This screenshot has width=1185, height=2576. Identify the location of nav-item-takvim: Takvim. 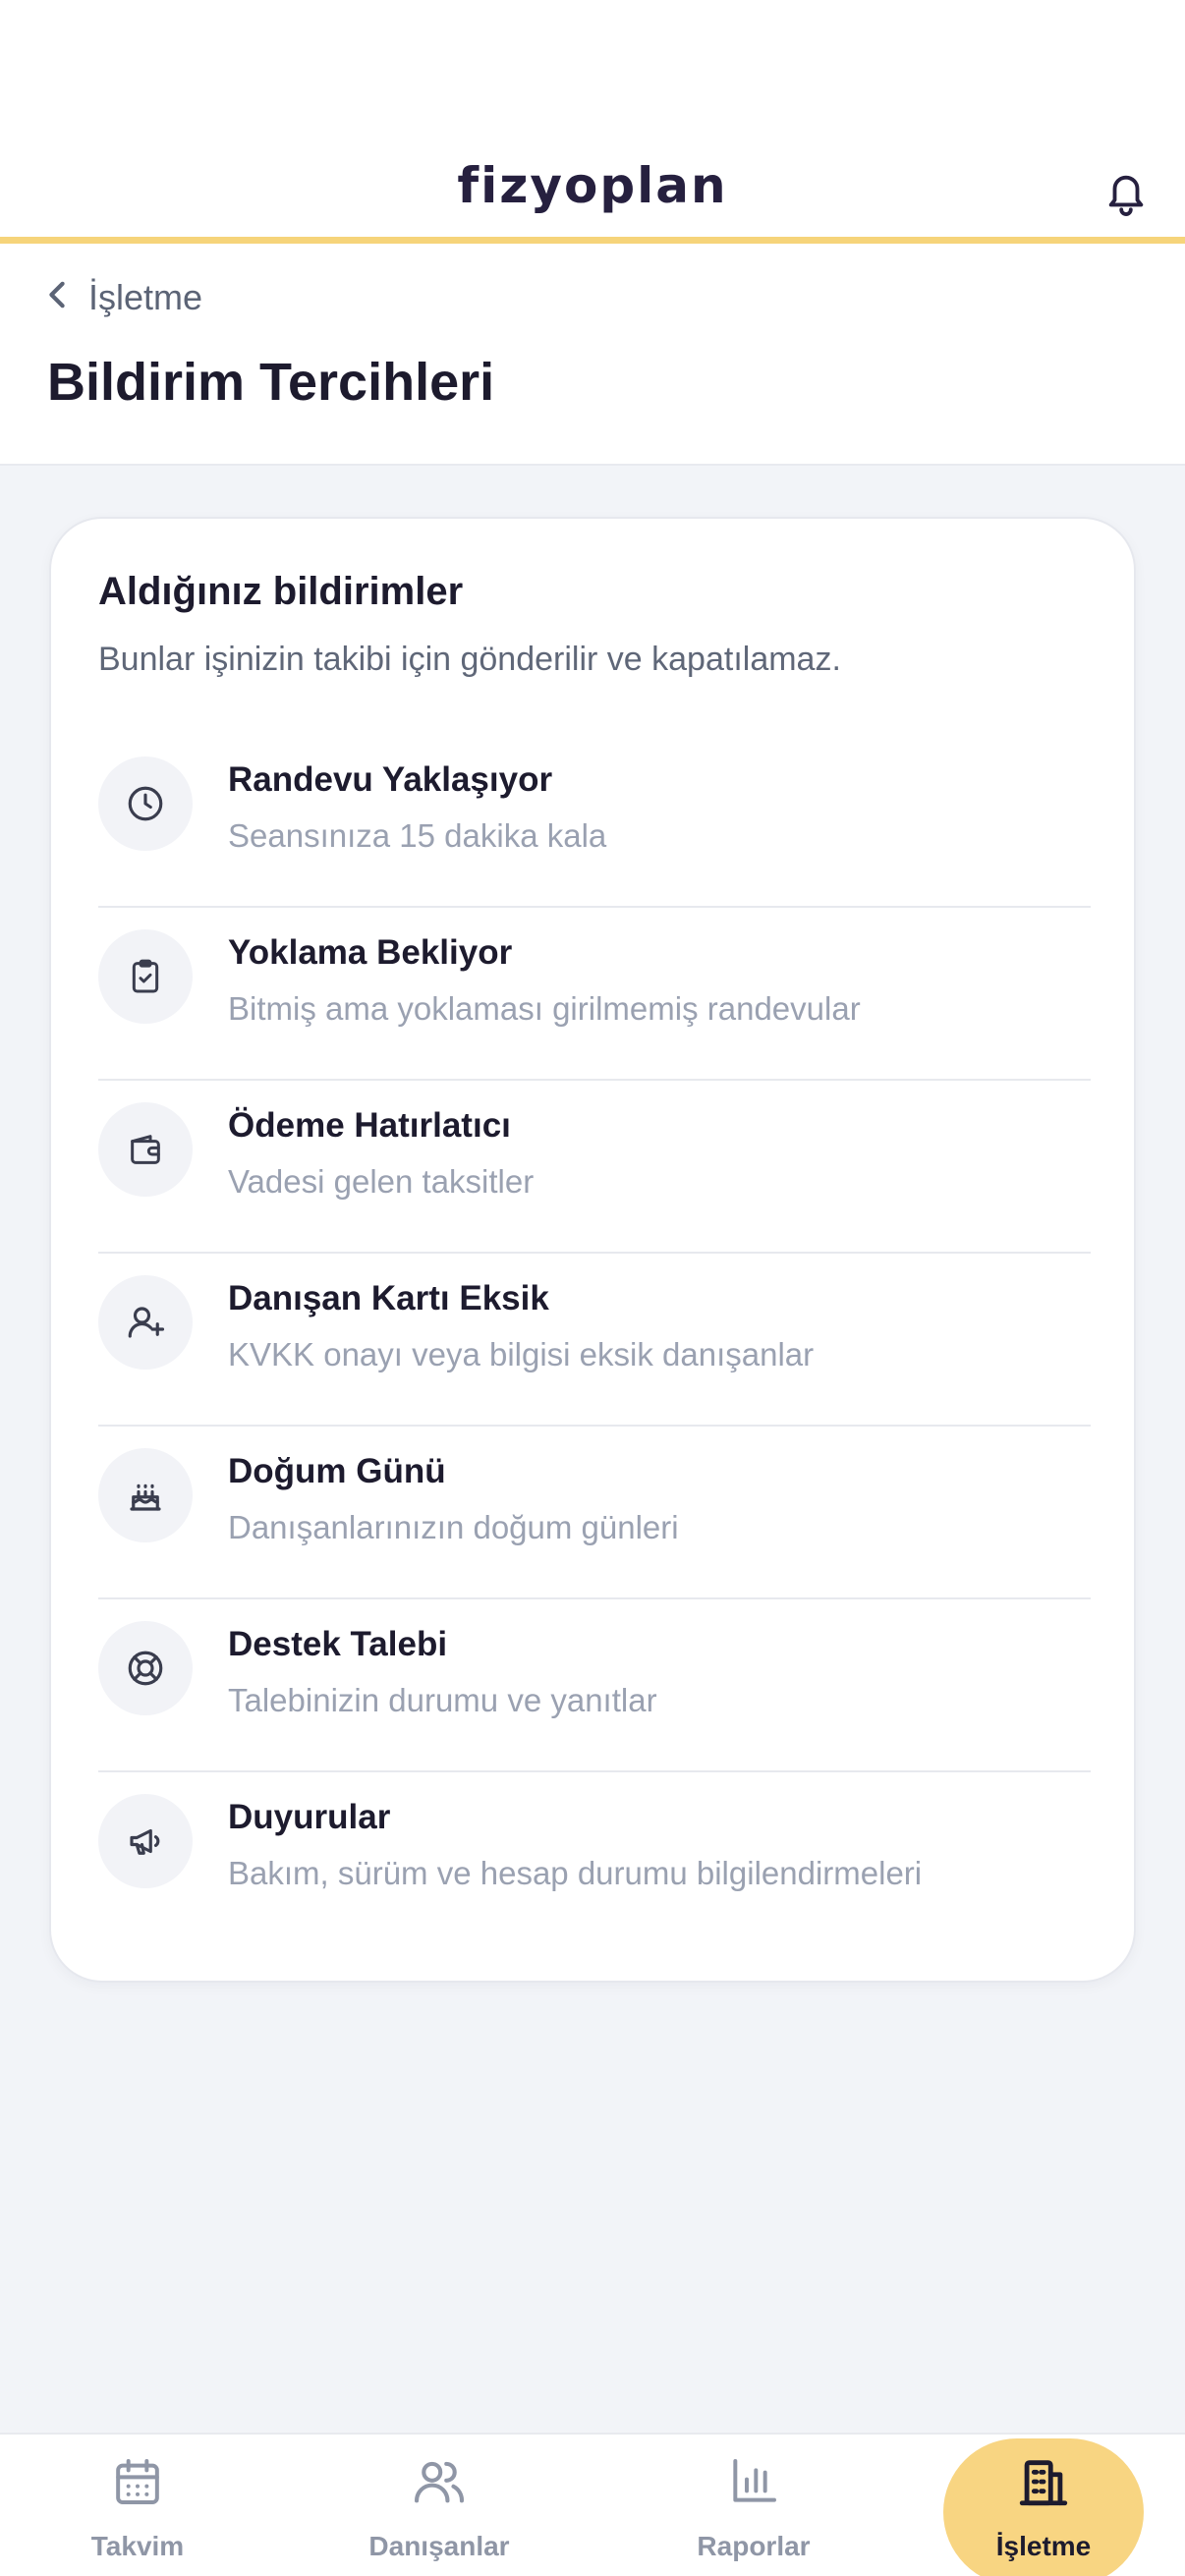
(137, 2505).